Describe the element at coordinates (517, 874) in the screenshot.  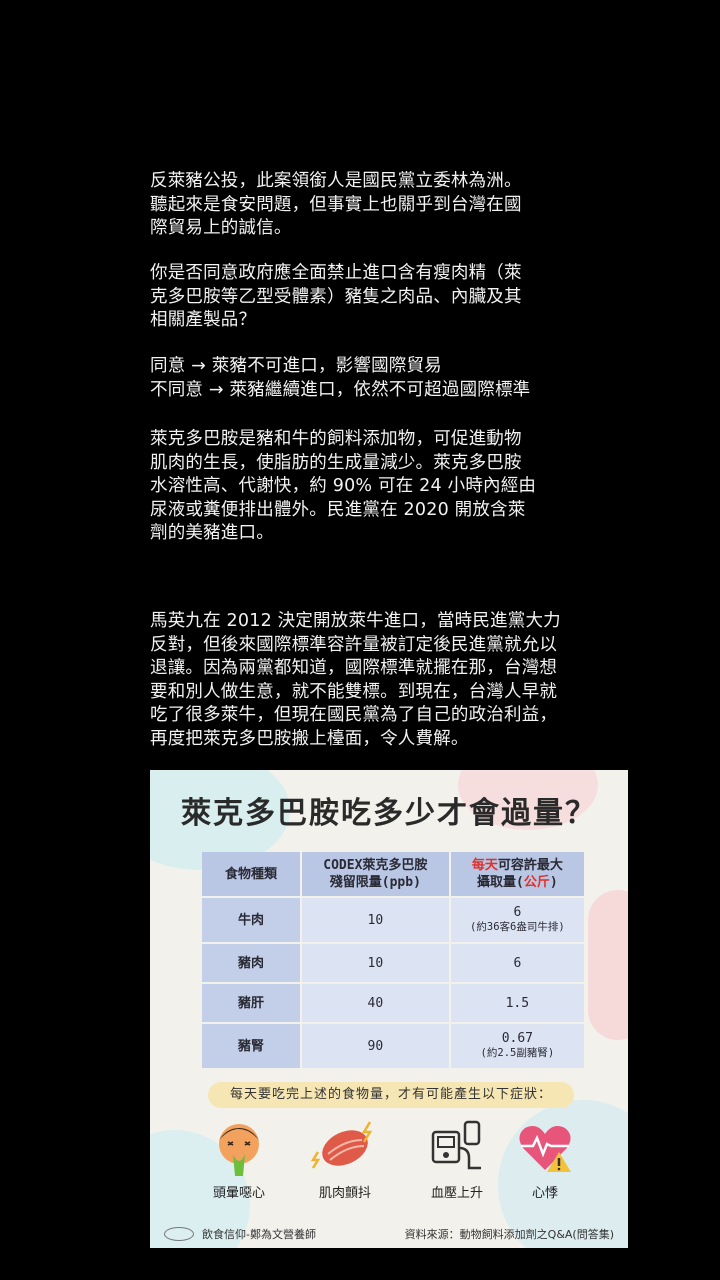
I see `header-max-intake: 每天可容許最大 攝取量(公斤)` at that location.